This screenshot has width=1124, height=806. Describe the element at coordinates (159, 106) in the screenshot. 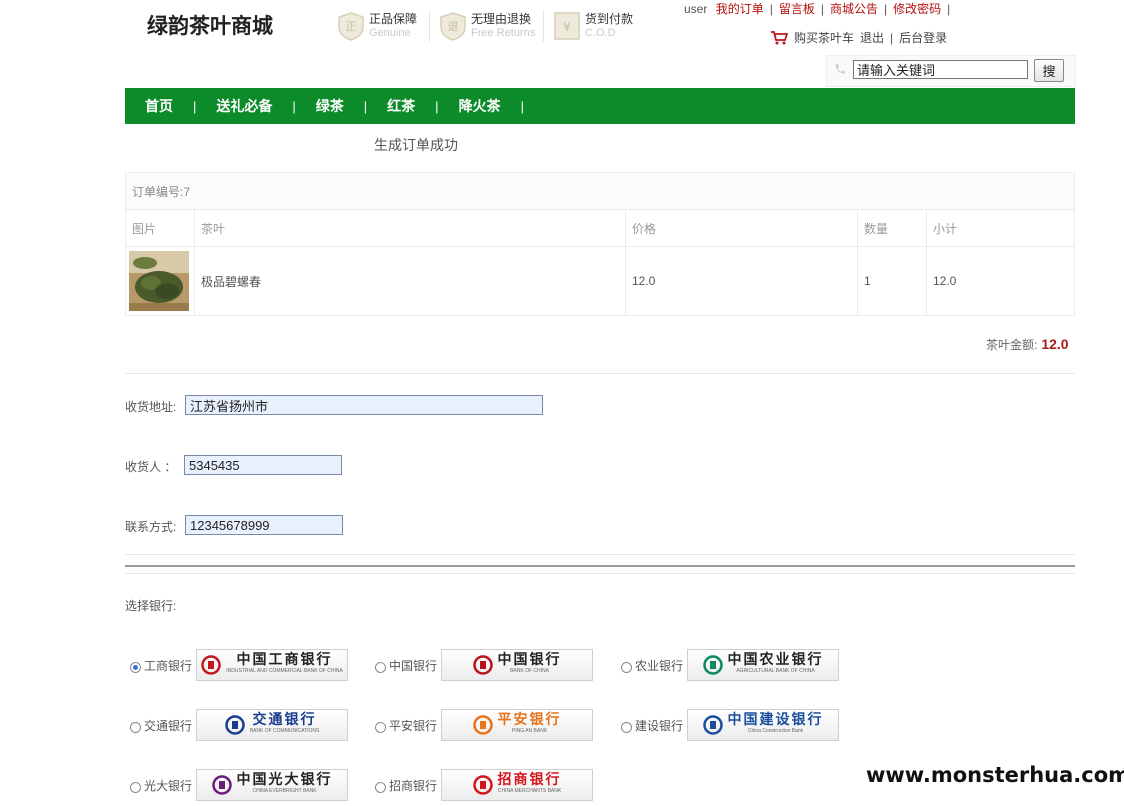

I see `nav-home: 首页` at that location.